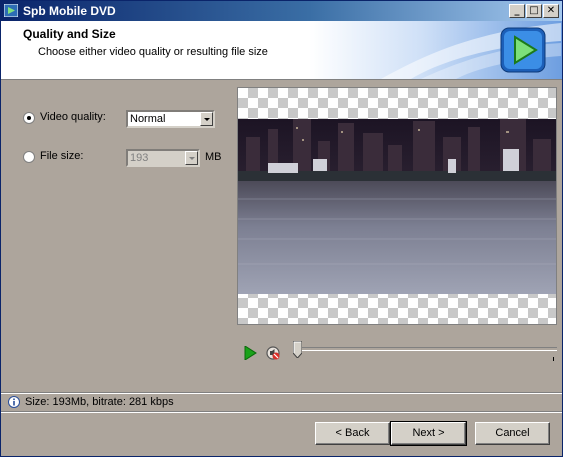 The width and height of the screenshot is (563, 457). Describe the element at coordinates (273, 353) in the screenshot. I see `mute-icon` at that location.